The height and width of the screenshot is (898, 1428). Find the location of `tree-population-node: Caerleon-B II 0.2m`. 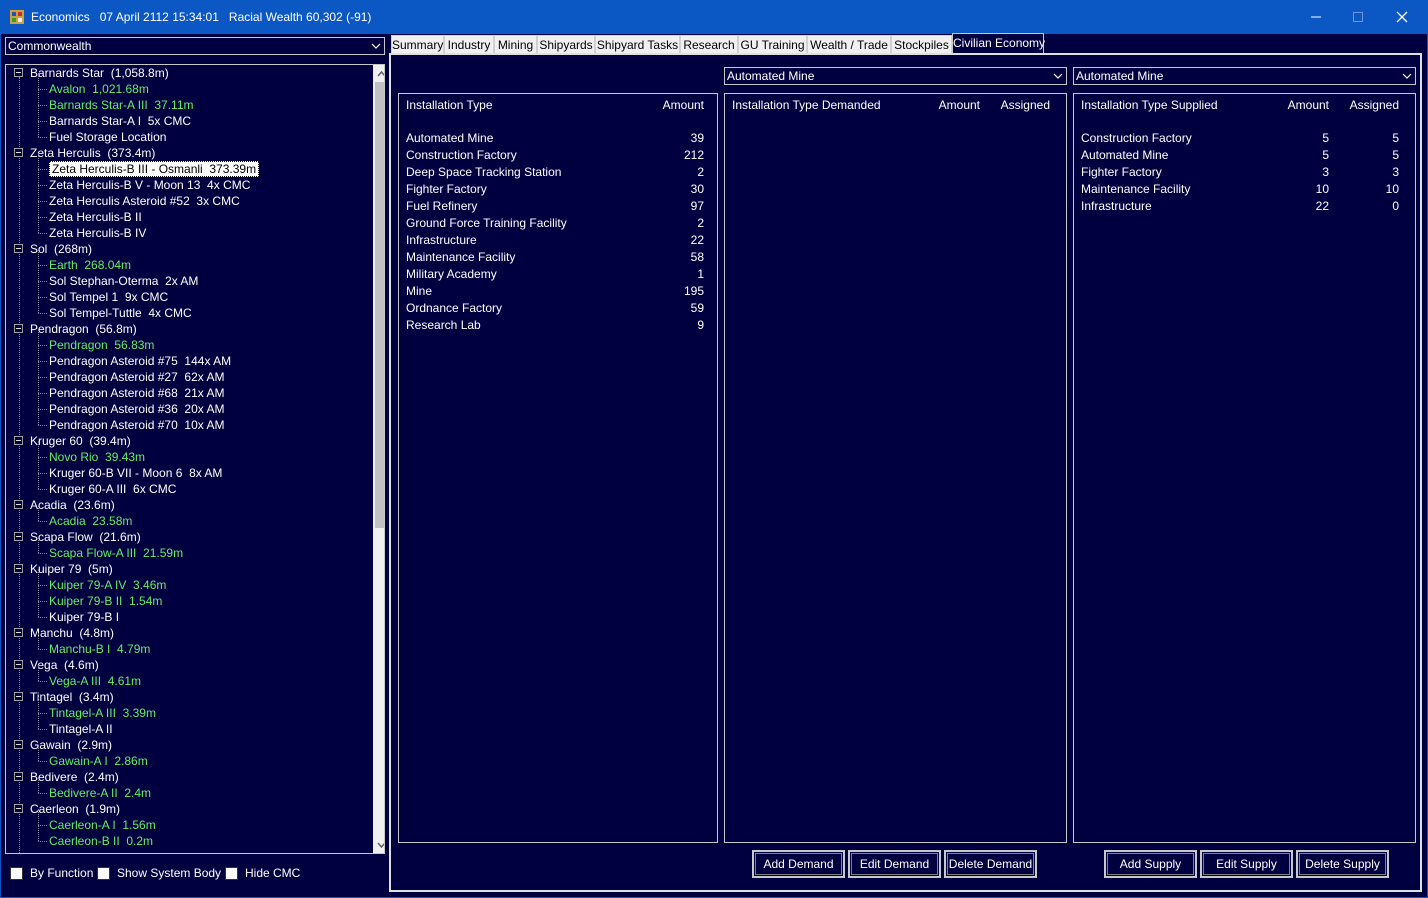

tree-population-node: Caerleon-B II 0.2m is located at coordinates (101, 841).